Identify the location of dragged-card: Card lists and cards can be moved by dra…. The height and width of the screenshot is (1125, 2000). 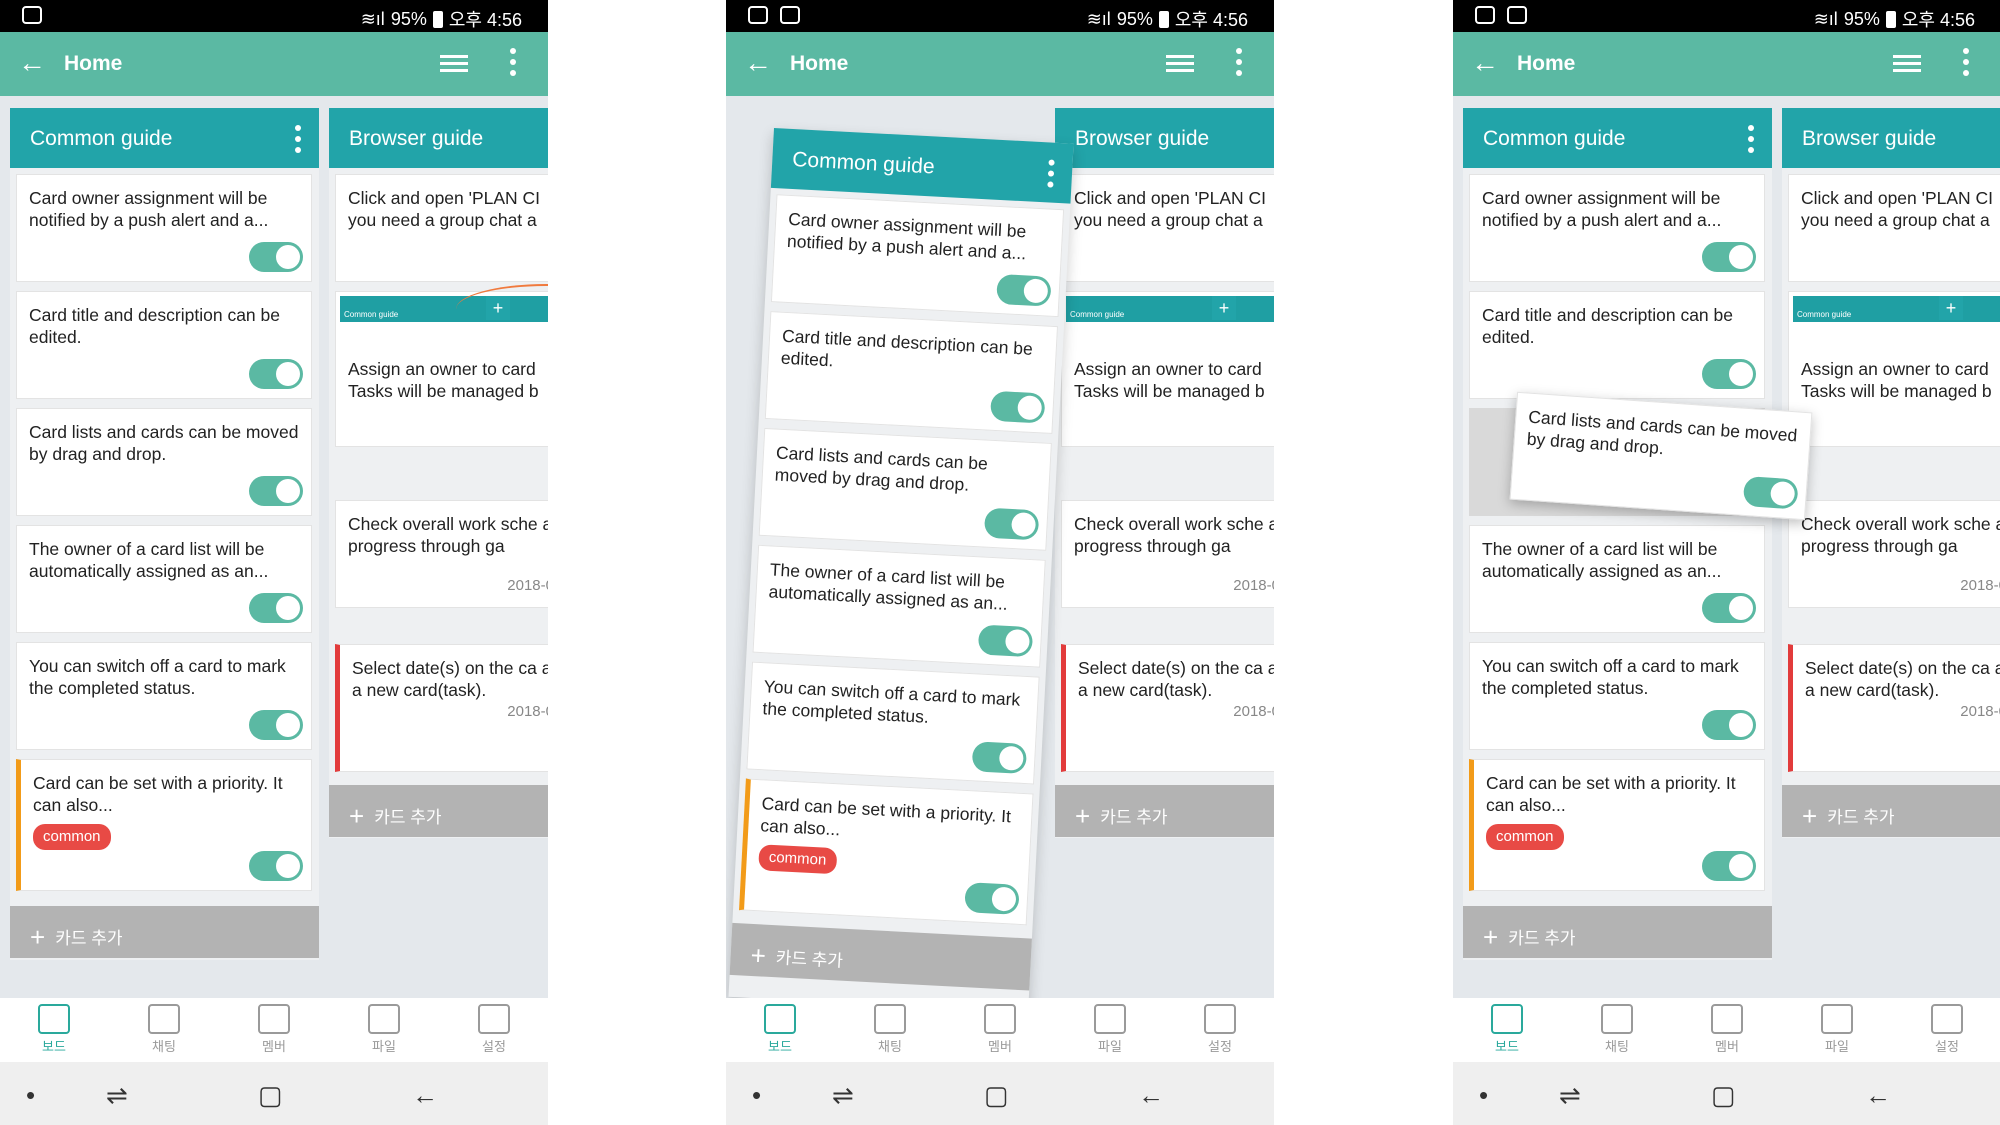
(1661, 456).